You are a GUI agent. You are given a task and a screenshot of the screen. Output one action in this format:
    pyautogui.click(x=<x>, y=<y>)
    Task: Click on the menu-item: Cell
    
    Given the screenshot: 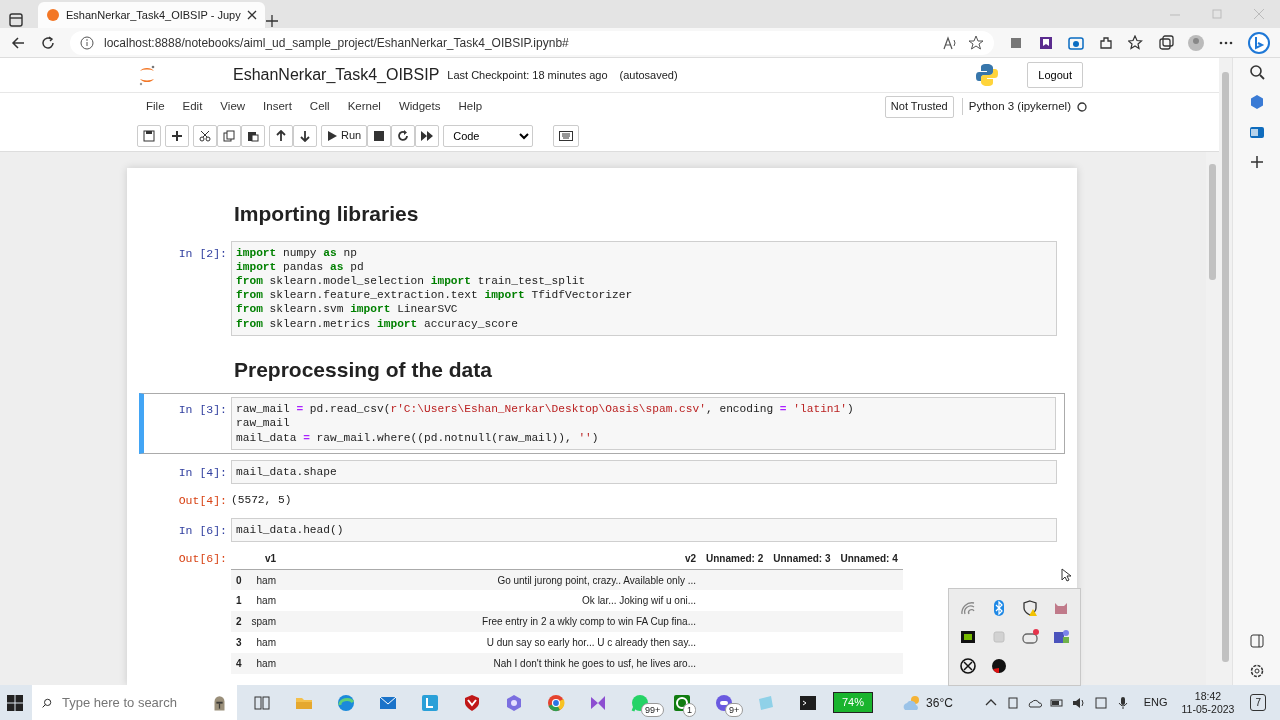 What is the action you would take?
    pyautogui.click(x=319, y=106)
    